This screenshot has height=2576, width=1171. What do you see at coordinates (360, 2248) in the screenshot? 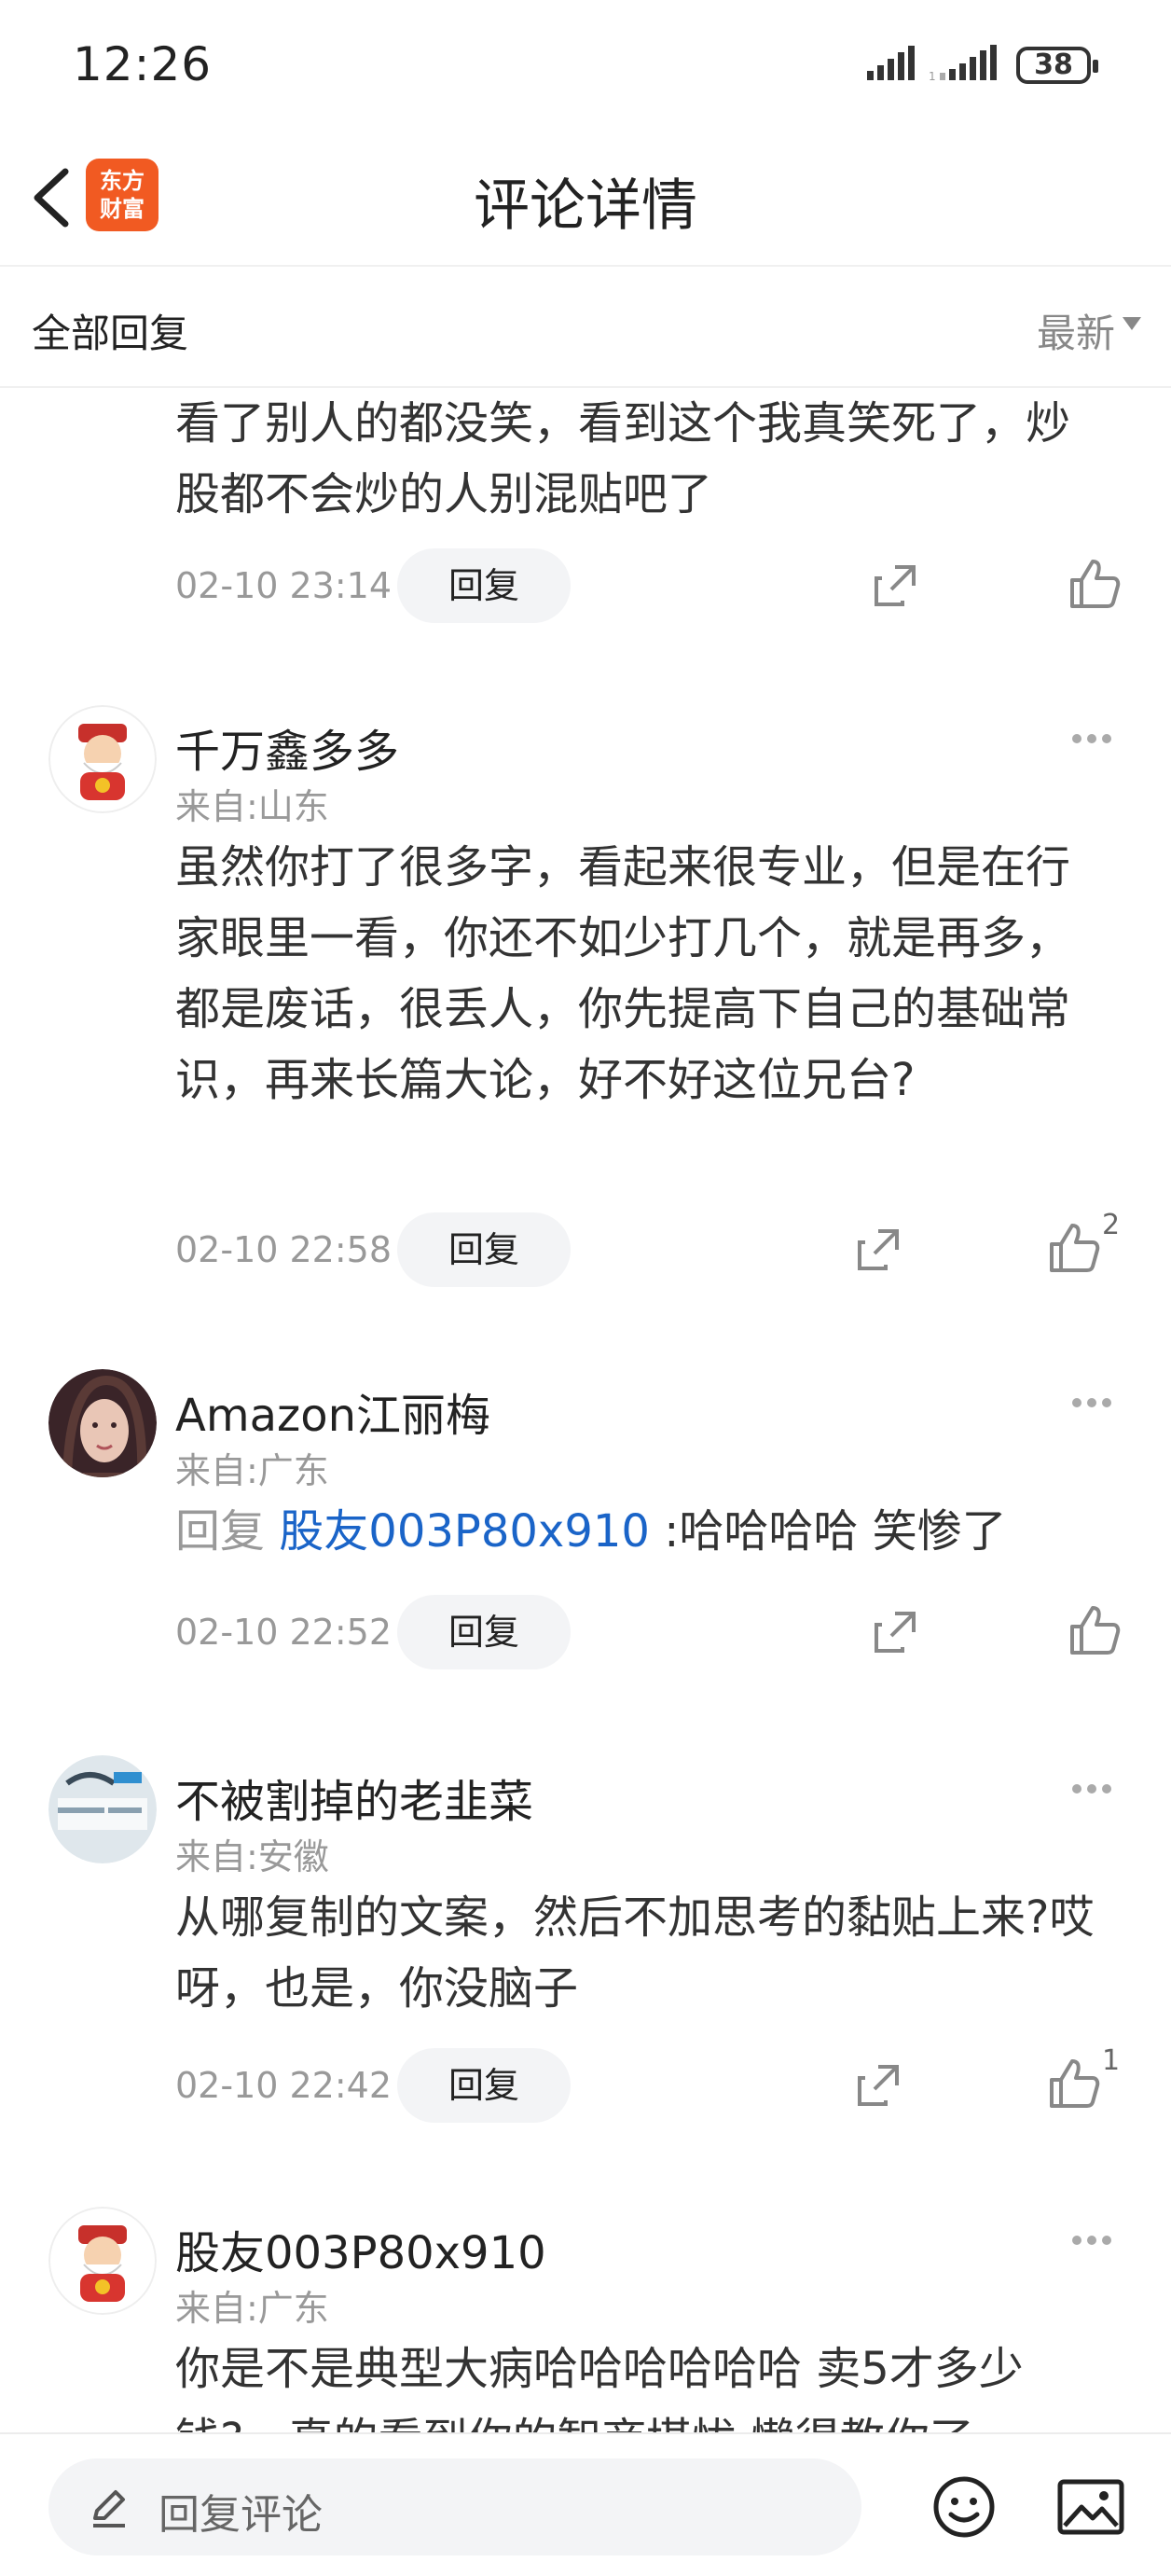
I see `username: 股友003P80x910` at bounding box center [360, 2248].